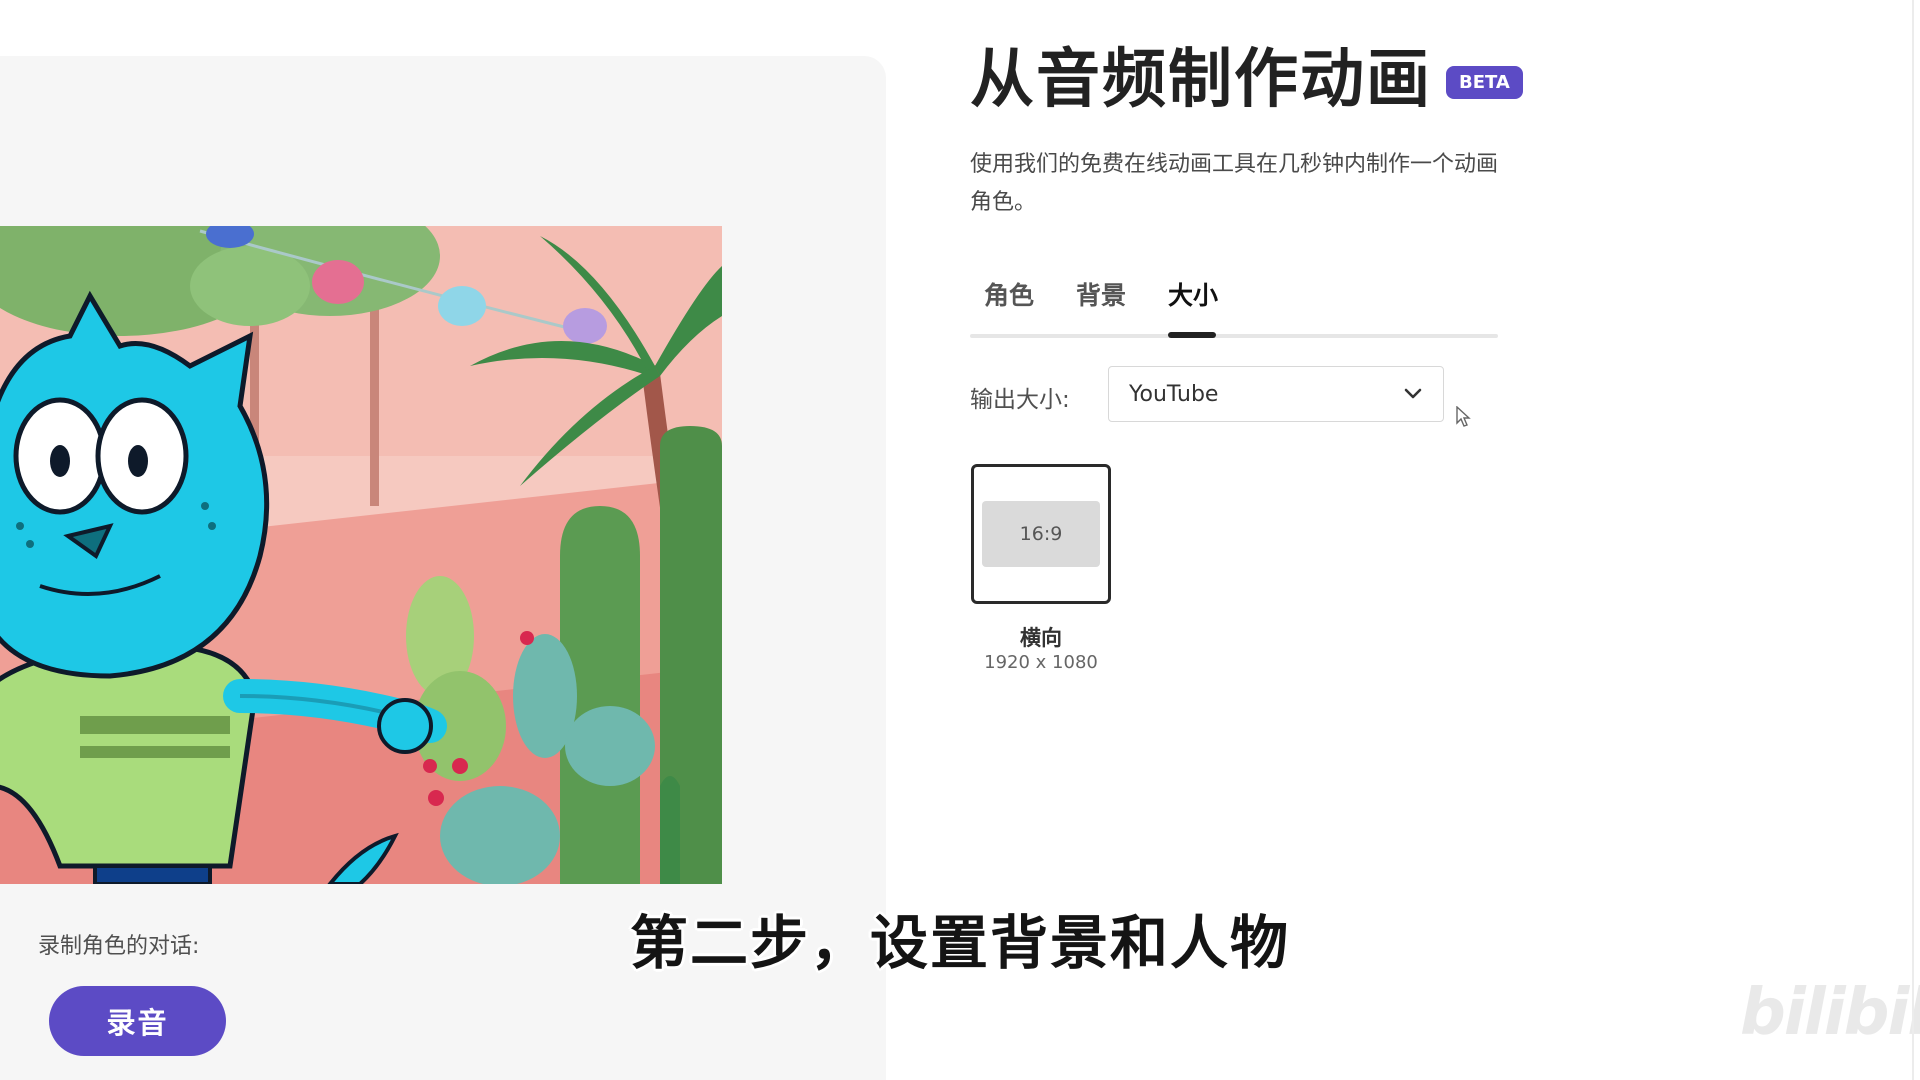  What do you see at coordinates (1174, 394) in the screenshot?
I see `output-size-value: YouTube` at bounding box center [1174, 394].